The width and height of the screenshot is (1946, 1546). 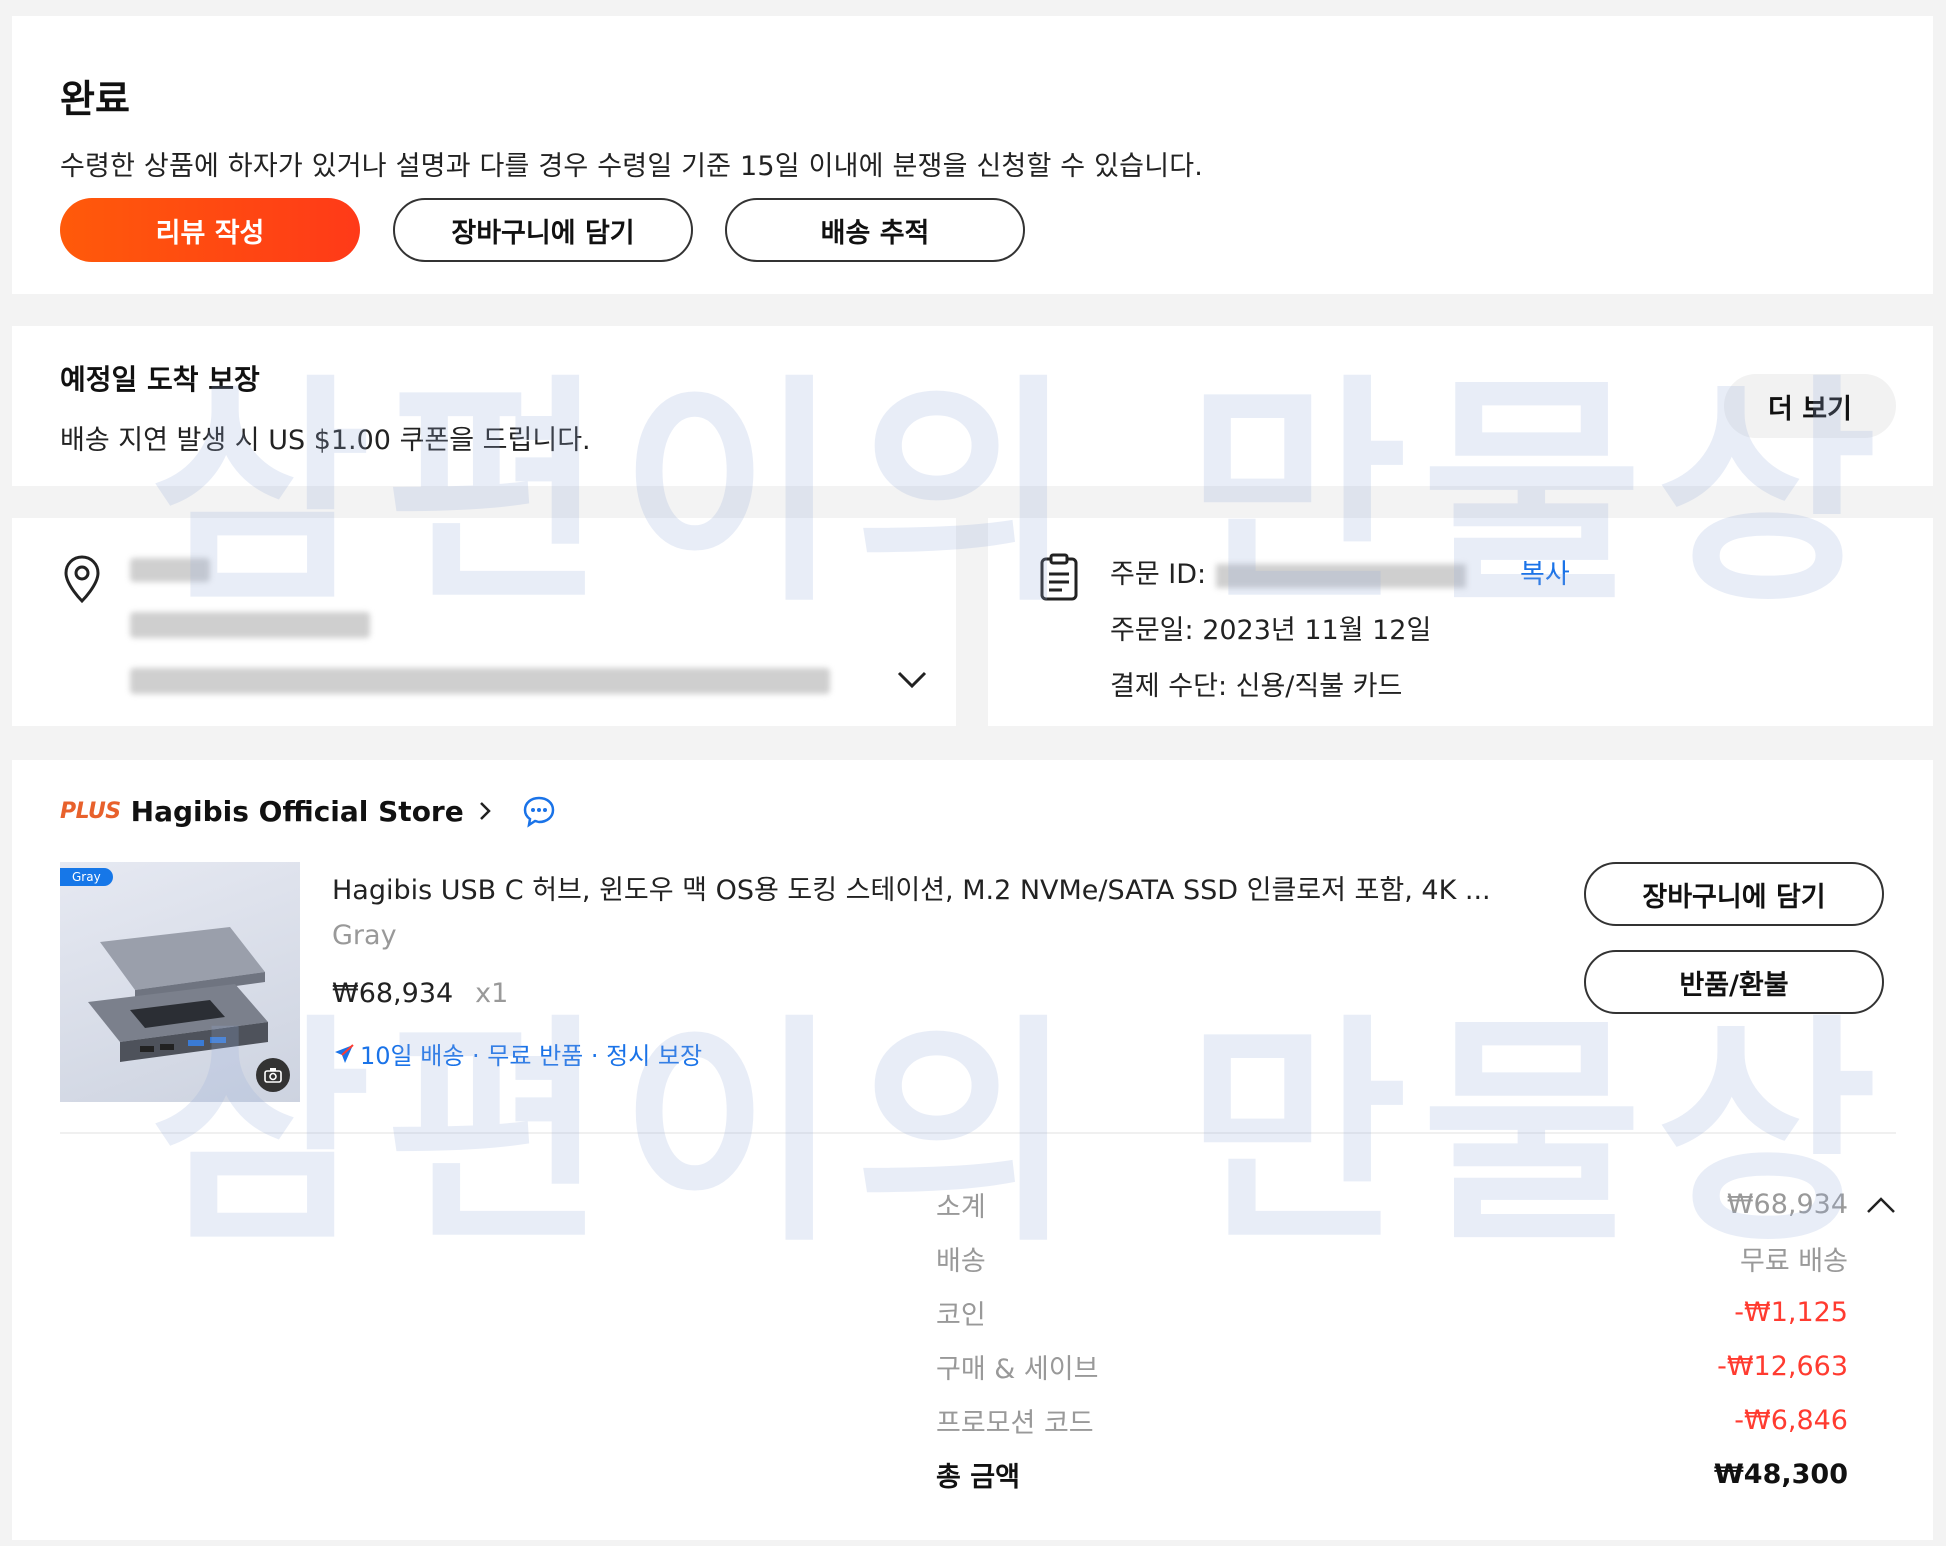 What do you see at coordinates (1392, 1258) in the screenshot?
I see `summary-shipping-row: 배송 무료 배송` at bounding box center [1392, 1258].